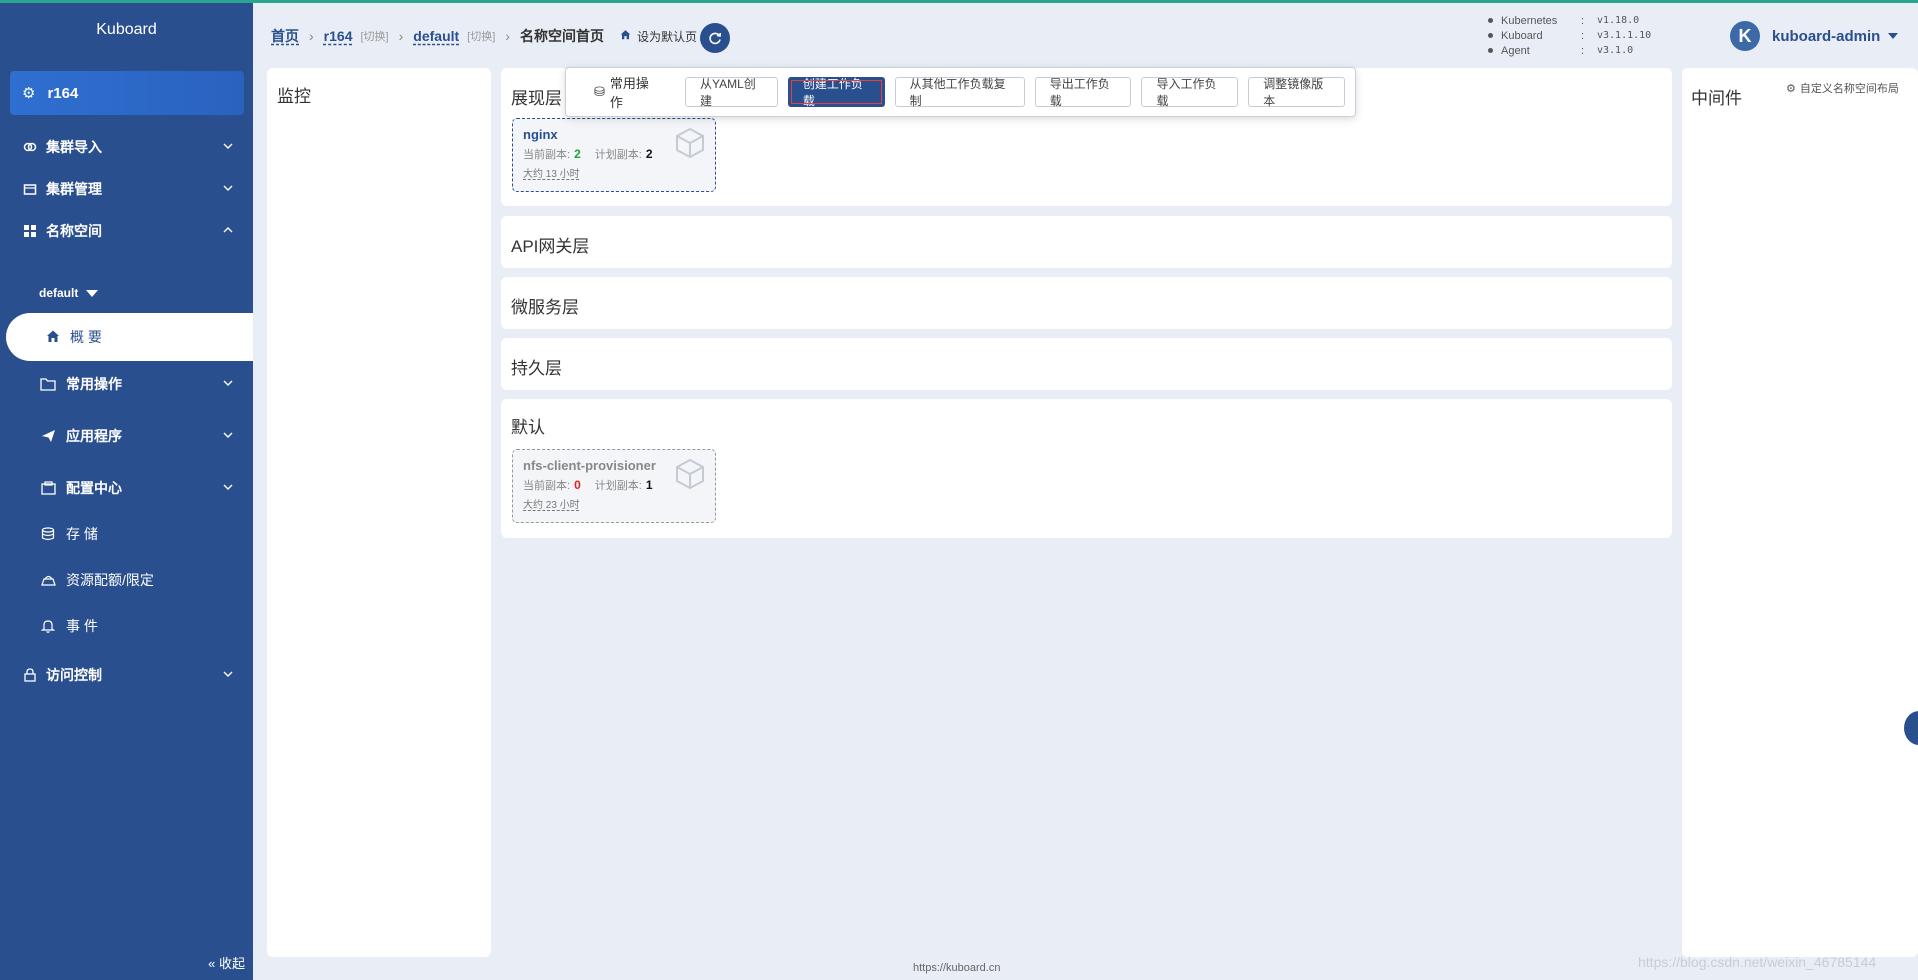  What do you see at coordinates (48, 626) in the screenshot?
I see `bell-icon` at bounding box center [48, 626].